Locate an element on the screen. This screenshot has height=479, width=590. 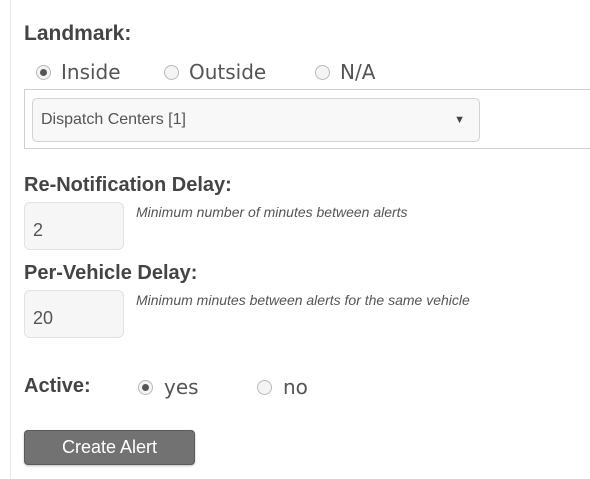
active-radio-yes is located at coordinates (145, 387).